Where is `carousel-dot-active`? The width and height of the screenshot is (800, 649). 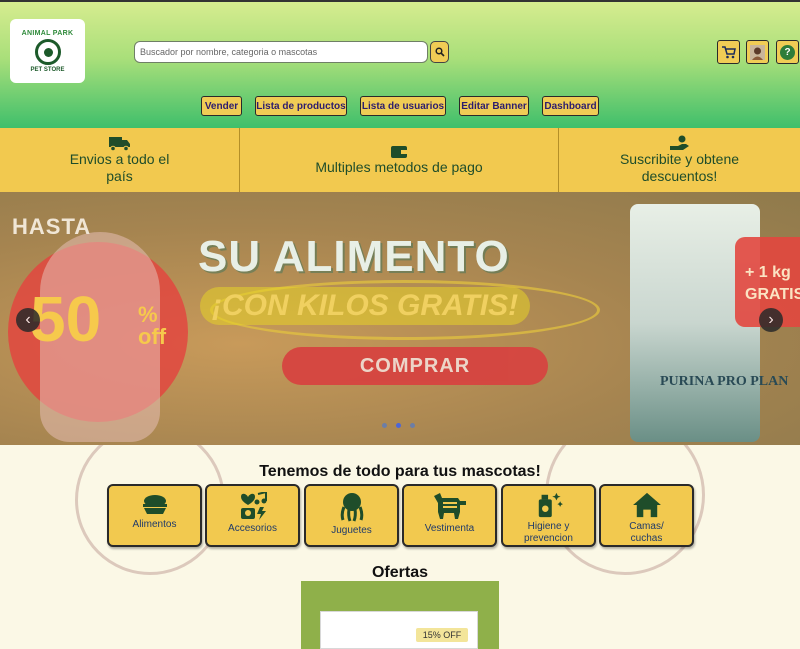 carousel-dot-active is located at coordinates (398, 425).